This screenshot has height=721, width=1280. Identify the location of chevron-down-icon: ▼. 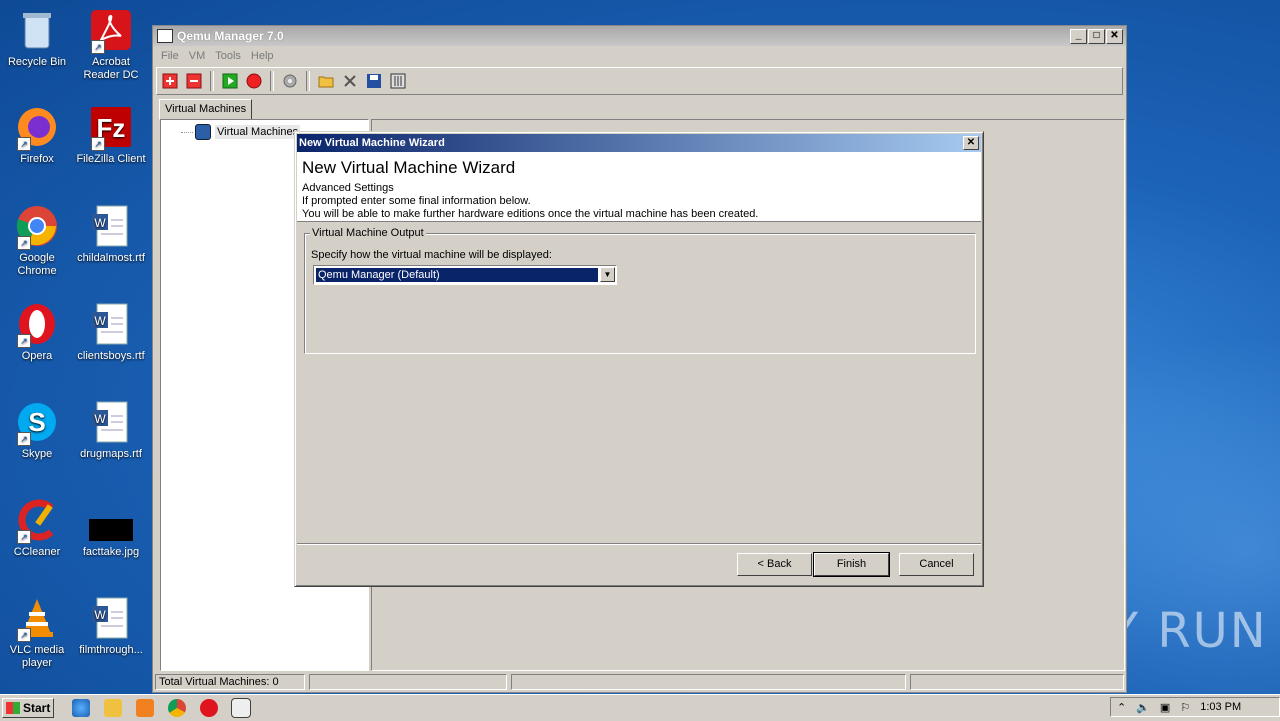
(607, 274).